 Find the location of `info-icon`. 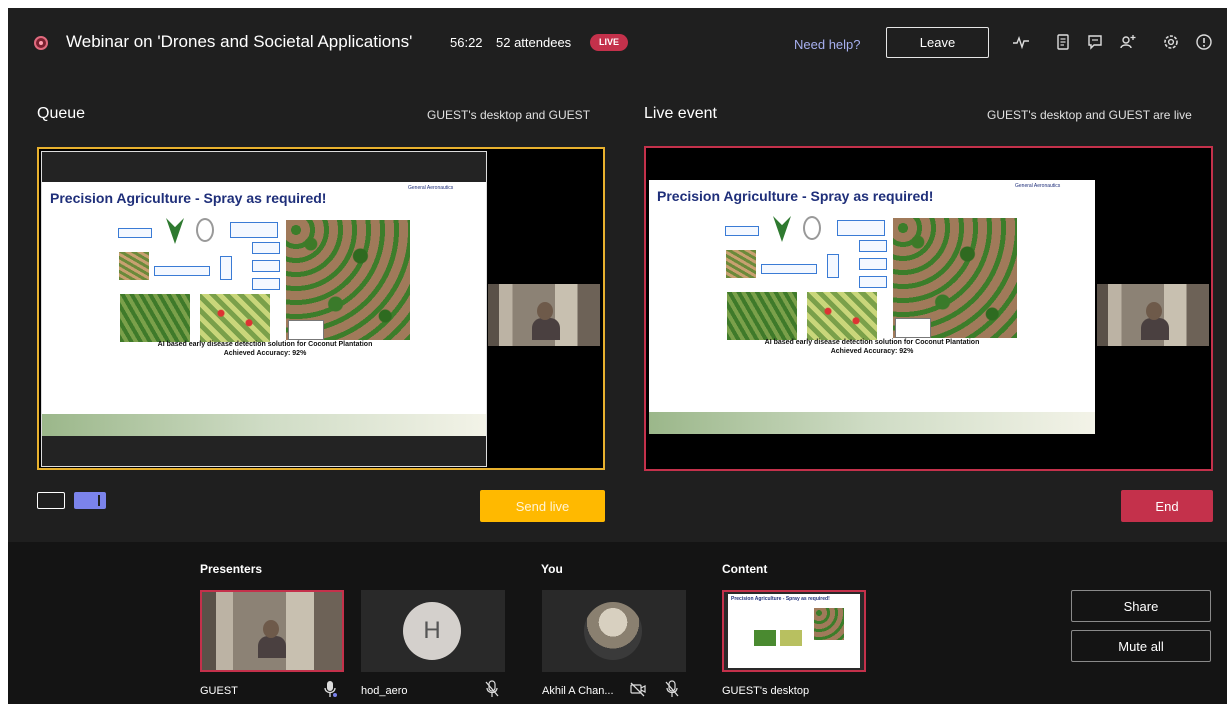

info-icon is located at coordinates (1204, 42).